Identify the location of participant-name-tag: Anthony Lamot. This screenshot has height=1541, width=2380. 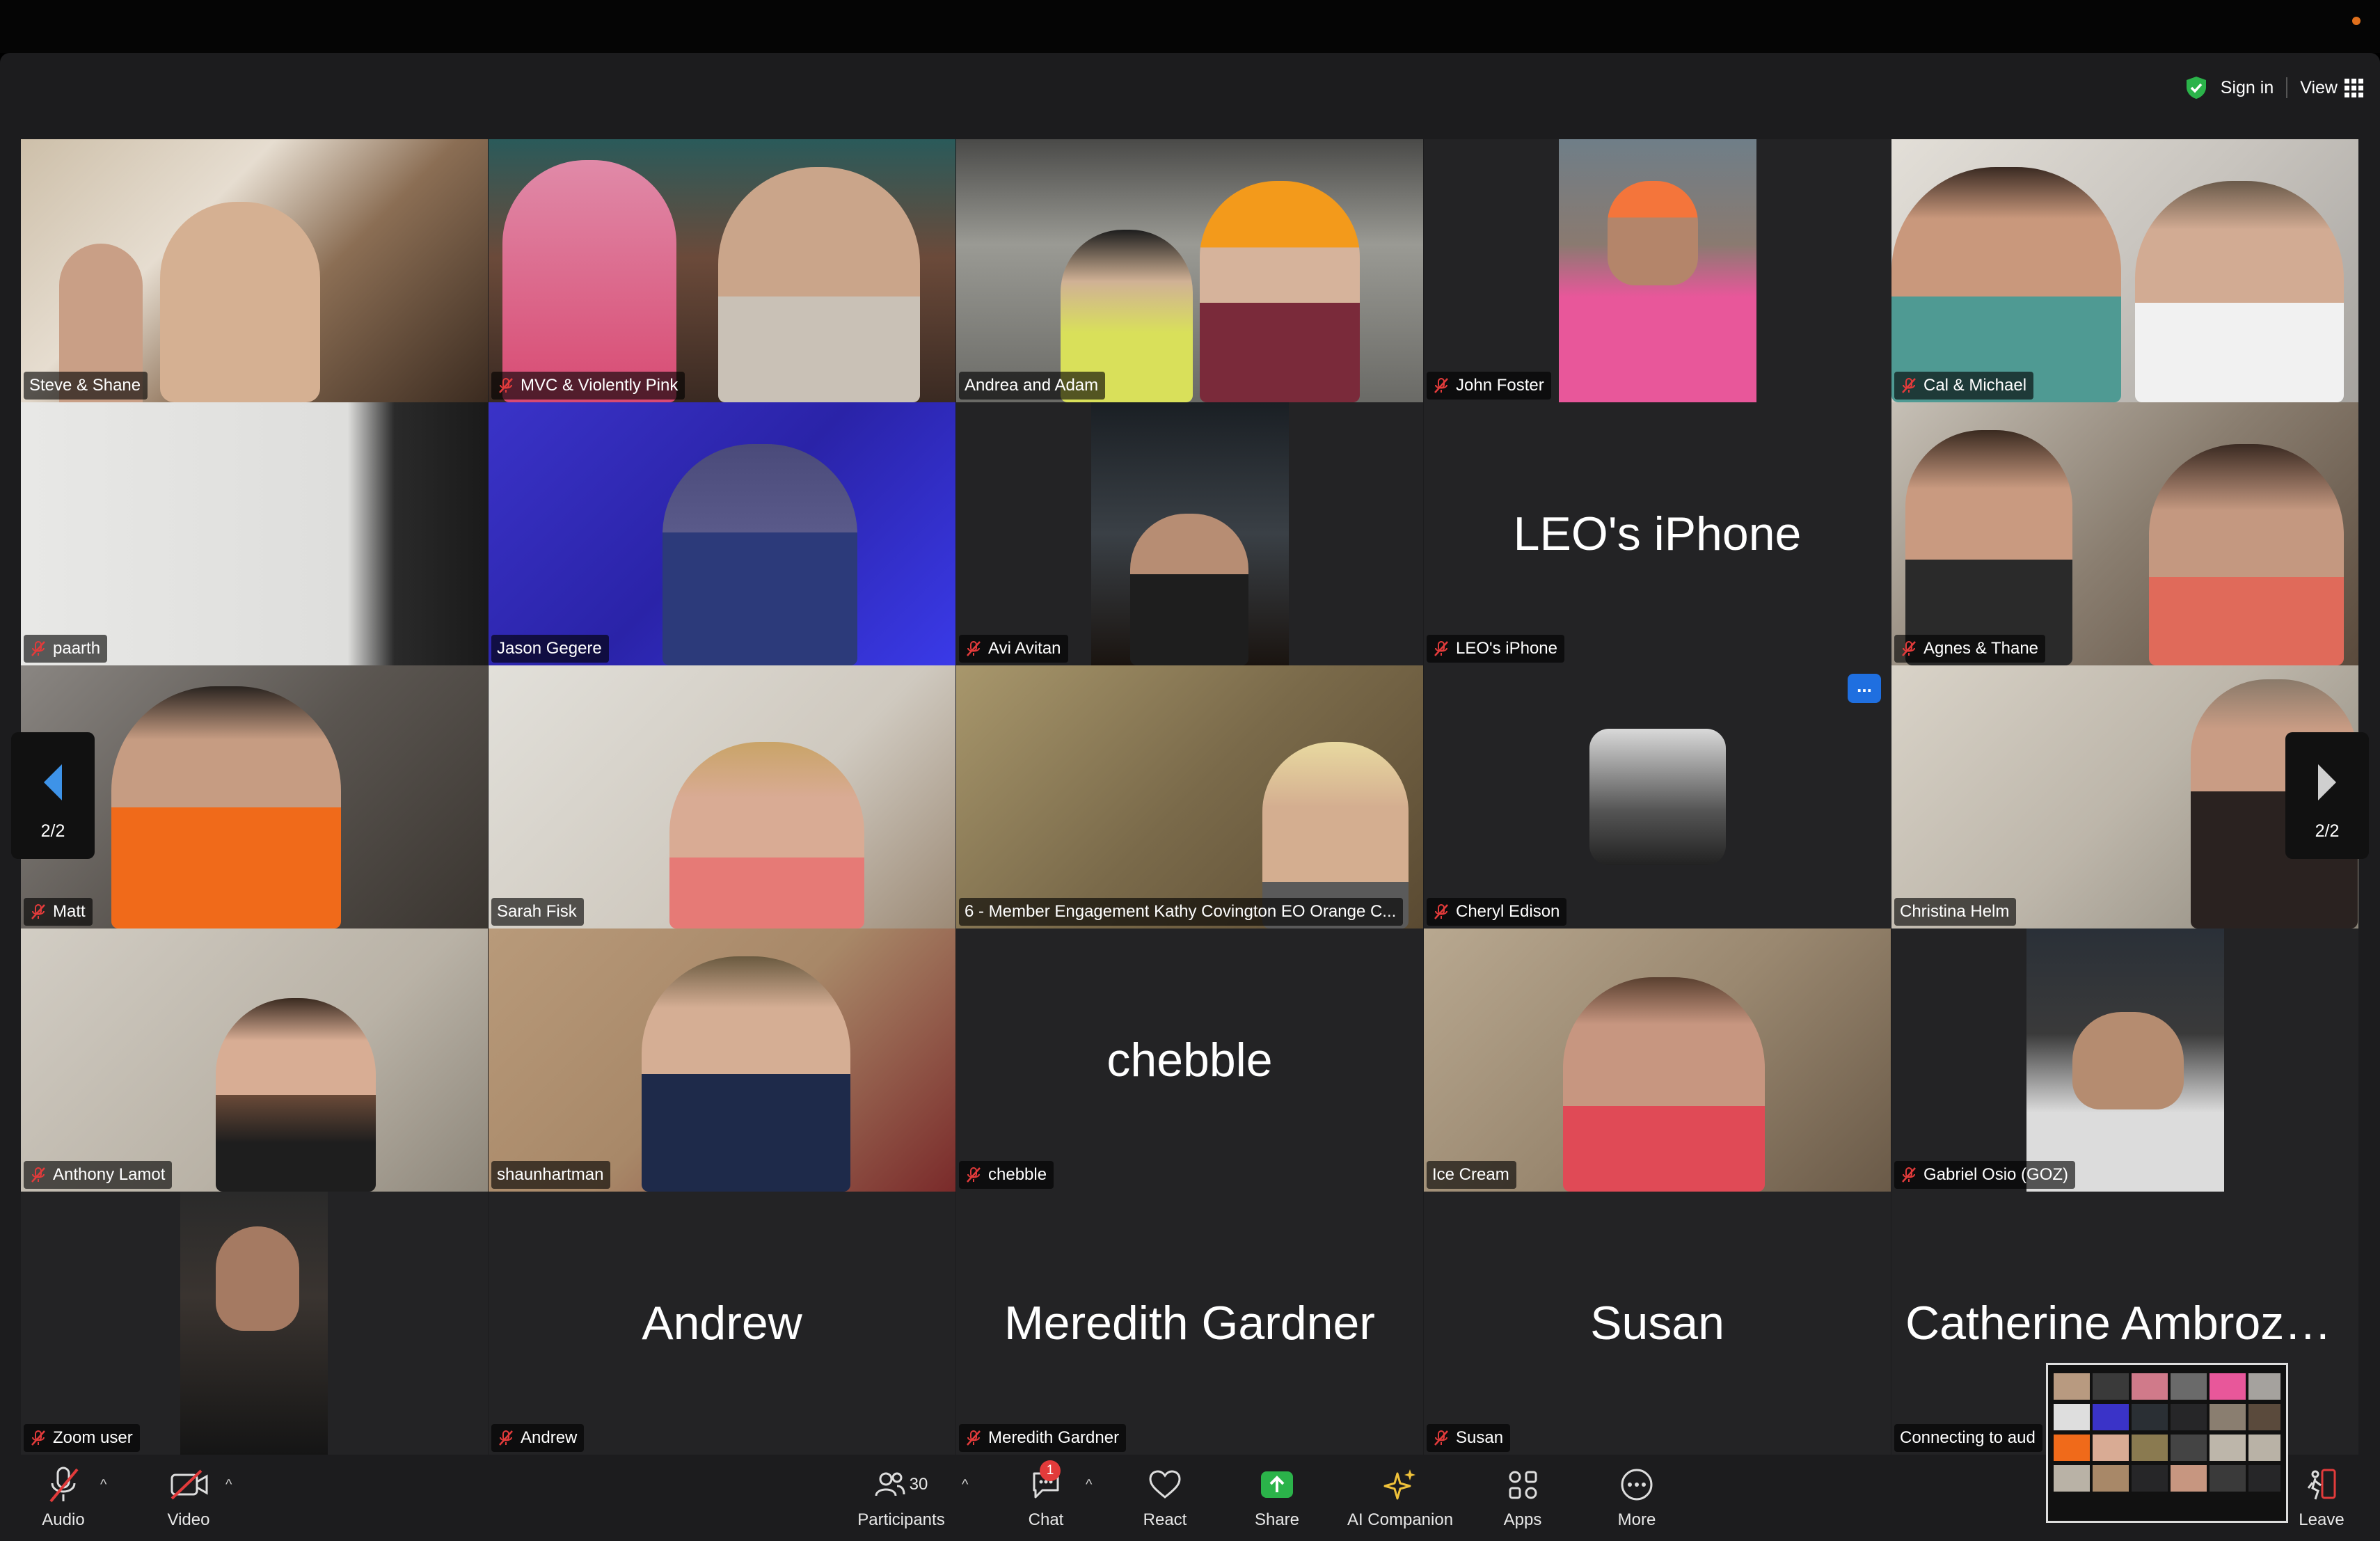
(99, 1175).